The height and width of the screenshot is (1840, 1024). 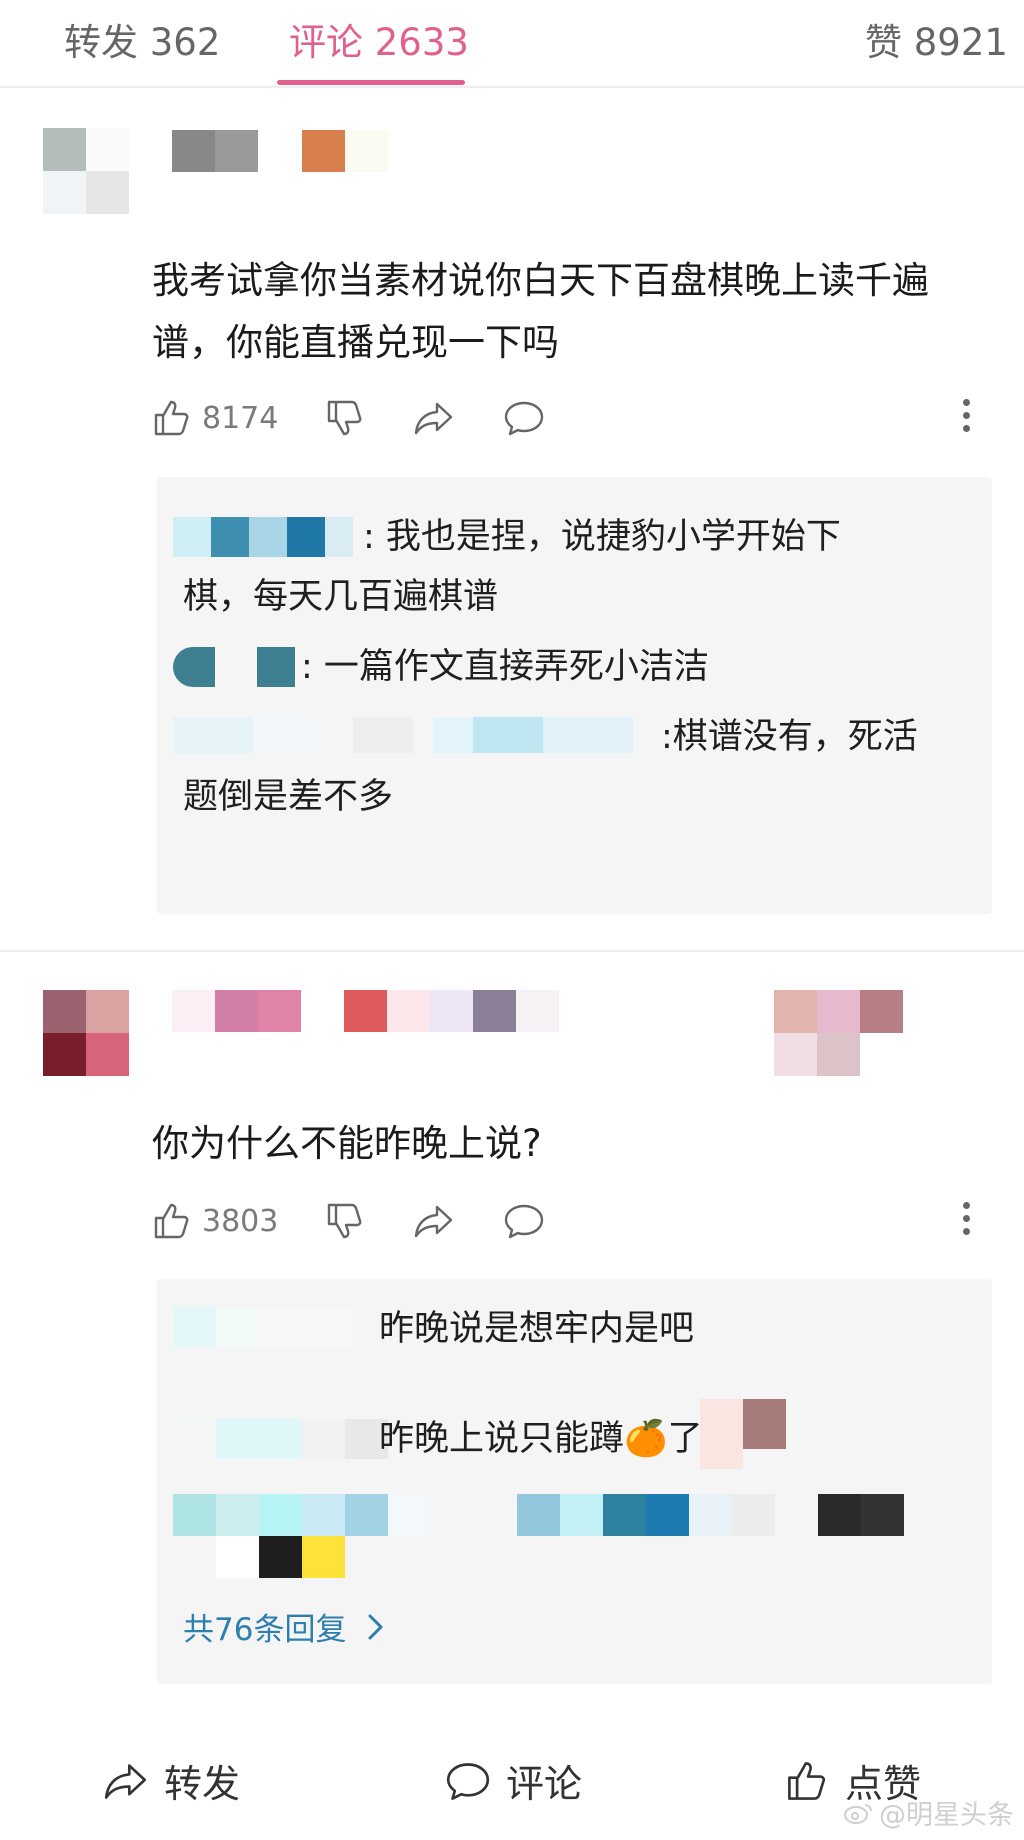 I want to click on reply-text-line: : 一篇作文直接弄死小洁洁, so click(x=505, y=667).